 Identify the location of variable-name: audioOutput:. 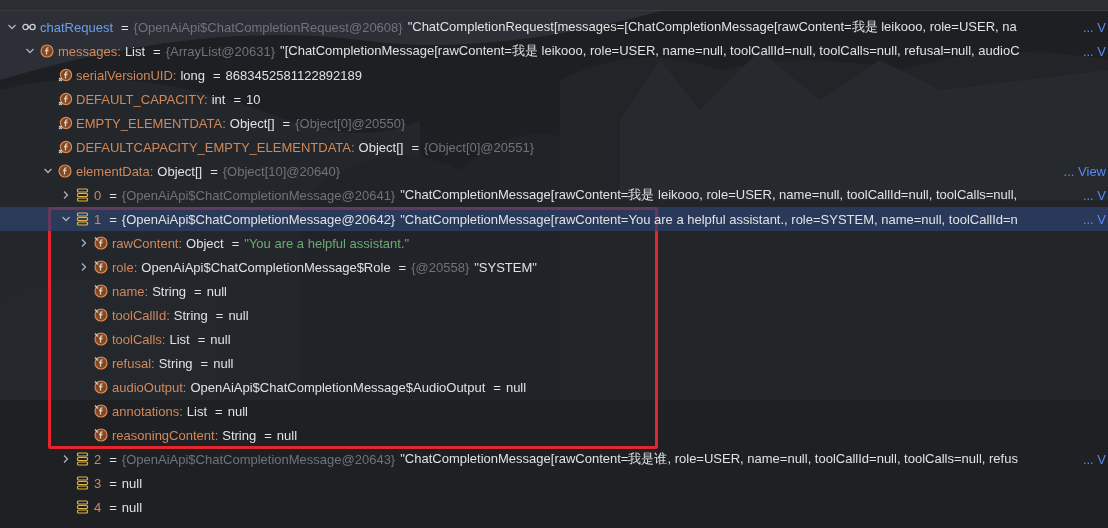
(149, 387).